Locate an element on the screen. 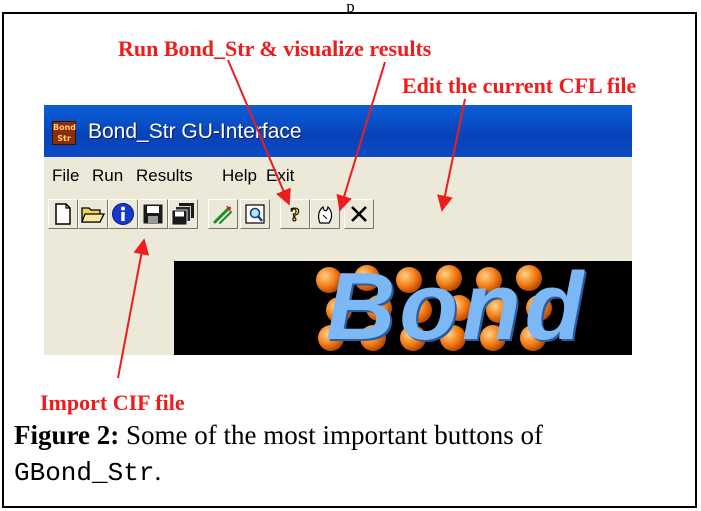 Image resolution: width=701 pixels, height=511 pixels. arrow-to-import-cif-button is located at coordinates (133, 308).